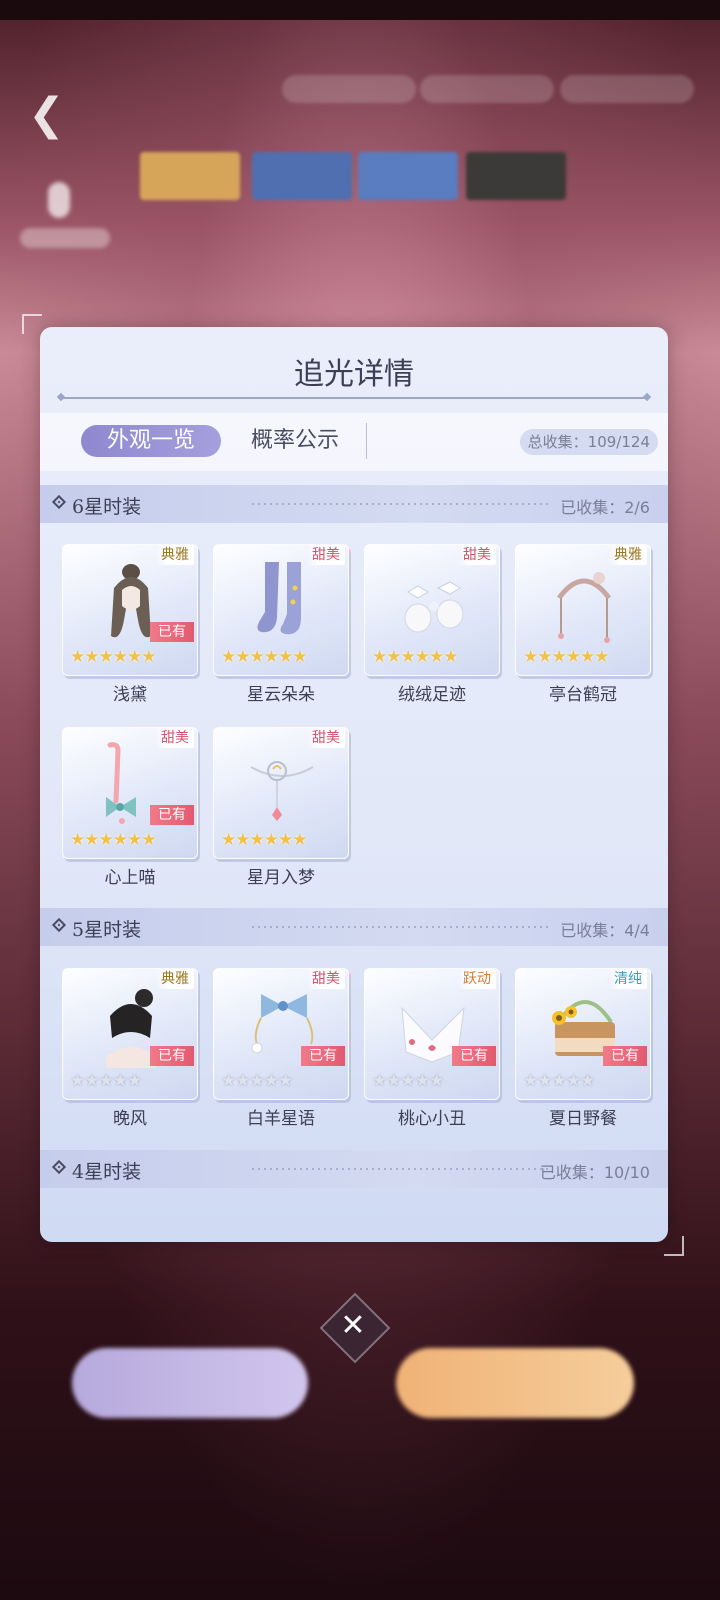  I want to click on section-title: 4星时装, so click(107, 1172).